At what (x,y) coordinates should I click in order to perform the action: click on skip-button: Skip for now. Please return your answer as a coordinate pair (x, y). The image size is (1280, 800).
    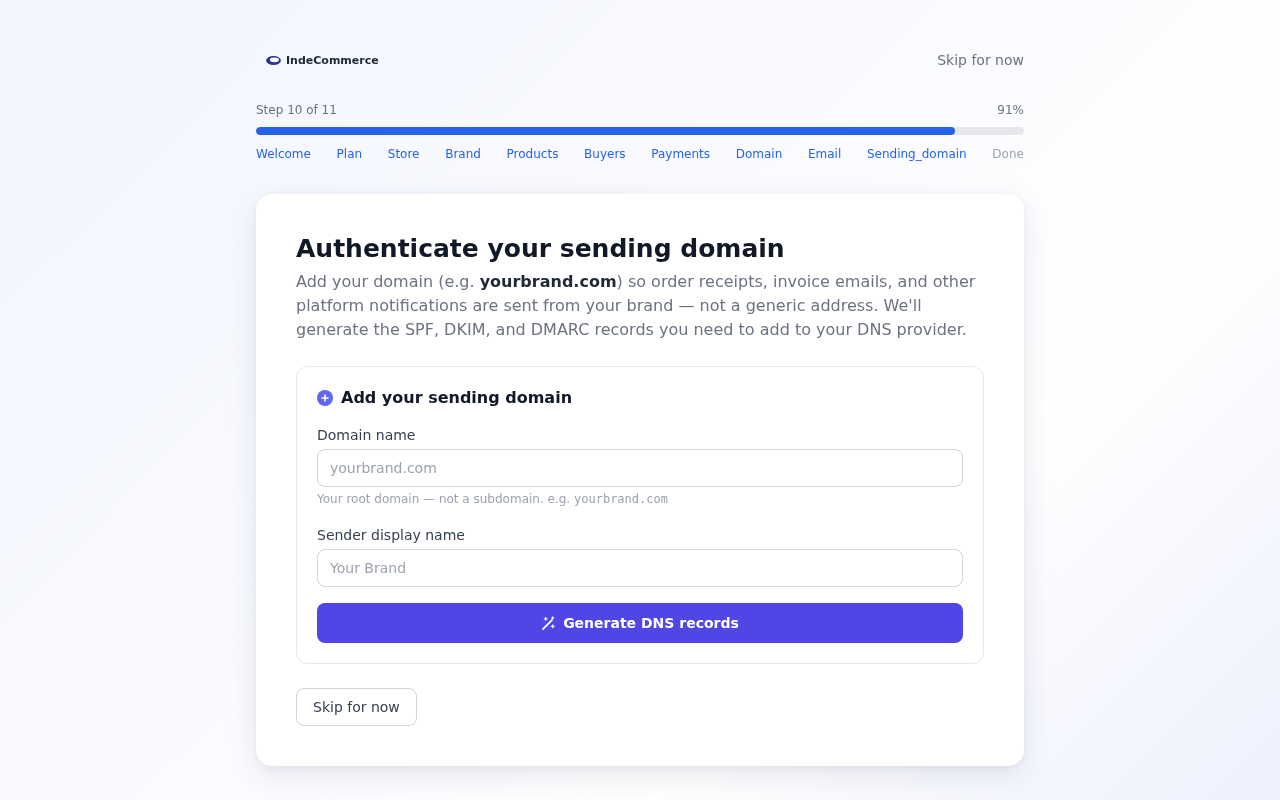
    Looking at the image, I should click on (356, 707).